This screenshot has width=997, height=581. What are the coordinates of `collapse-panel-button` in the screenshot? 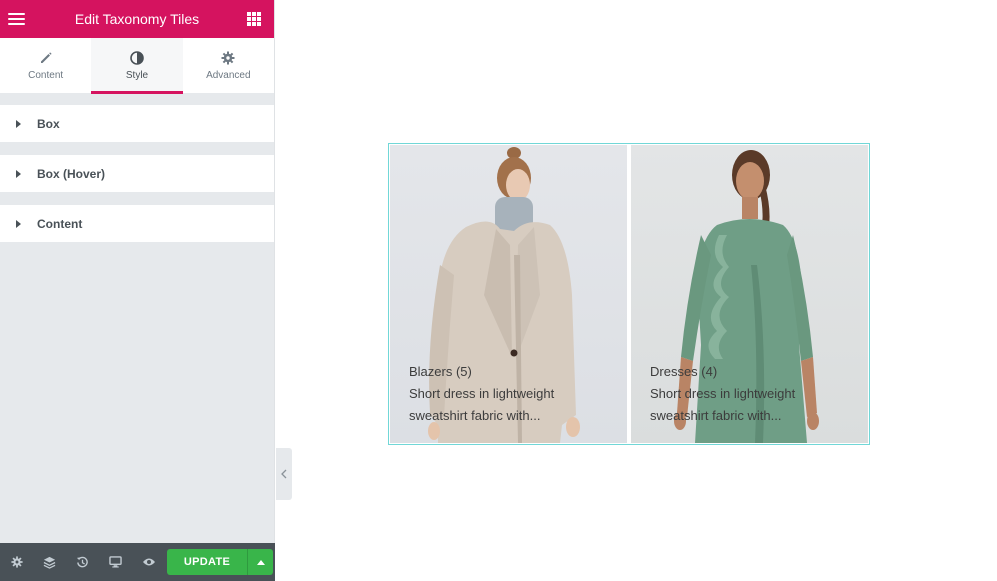 It's located at (284, 474).